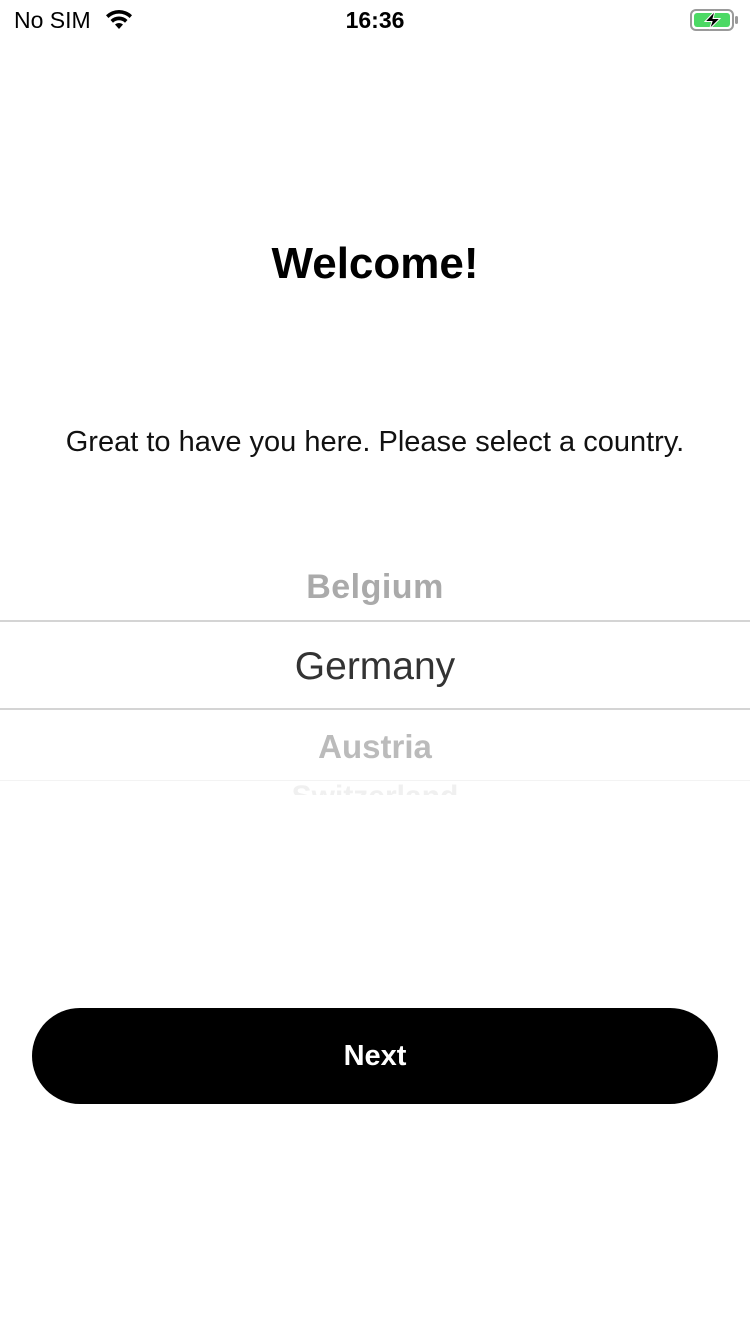  Describe the element at coordinates (714, 20) in the screenshot. I see `battery-charging-icon` at that location.